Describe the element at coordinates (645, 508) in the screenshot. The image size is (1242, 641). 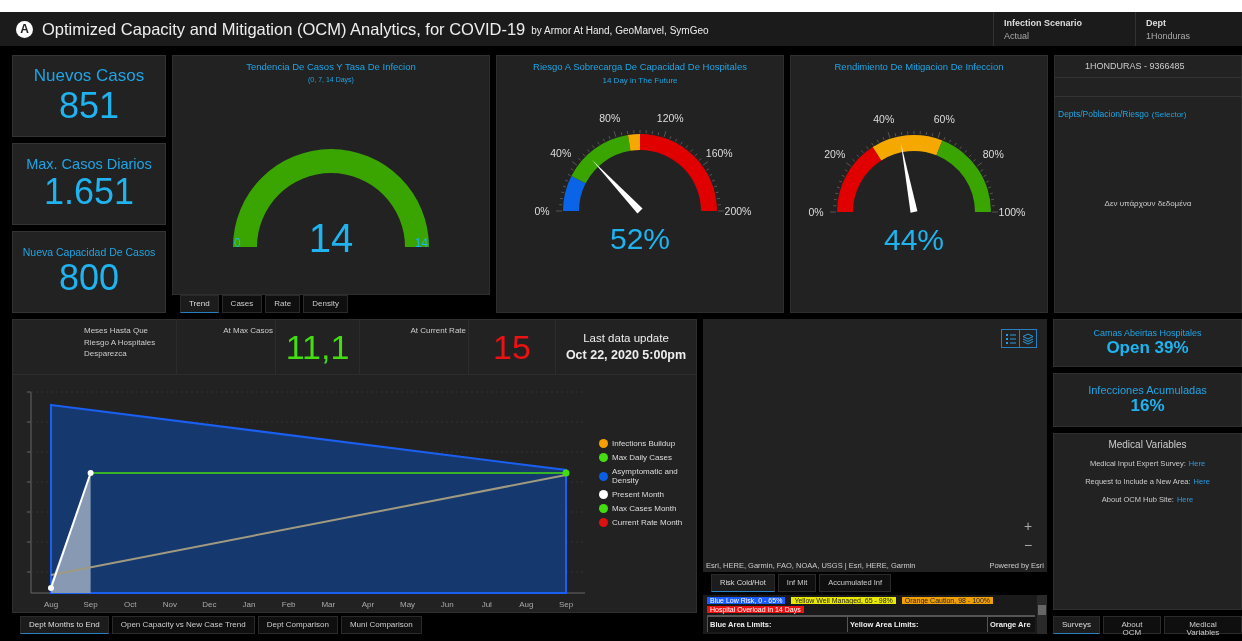
I see `legend-label: Max Cases Month` at that location.